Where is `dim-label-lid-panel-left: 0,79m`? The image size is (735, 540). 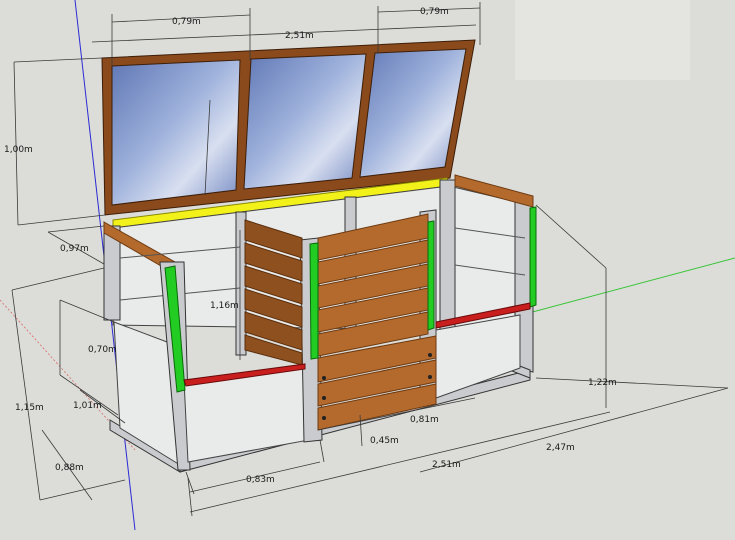 dim-label-lid-panel-left: 0,79m is located at coordinates (186, 22).